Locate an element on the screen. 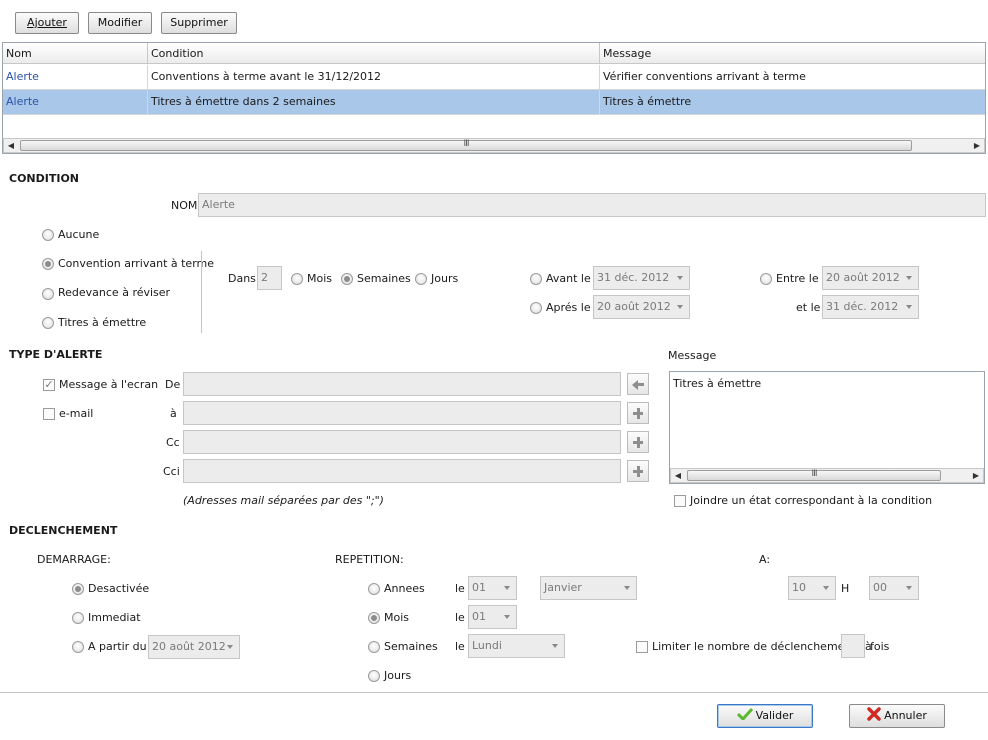  table-horizontal-scrollbar: ◀ III ▶ is located at coordinates (494, 145).